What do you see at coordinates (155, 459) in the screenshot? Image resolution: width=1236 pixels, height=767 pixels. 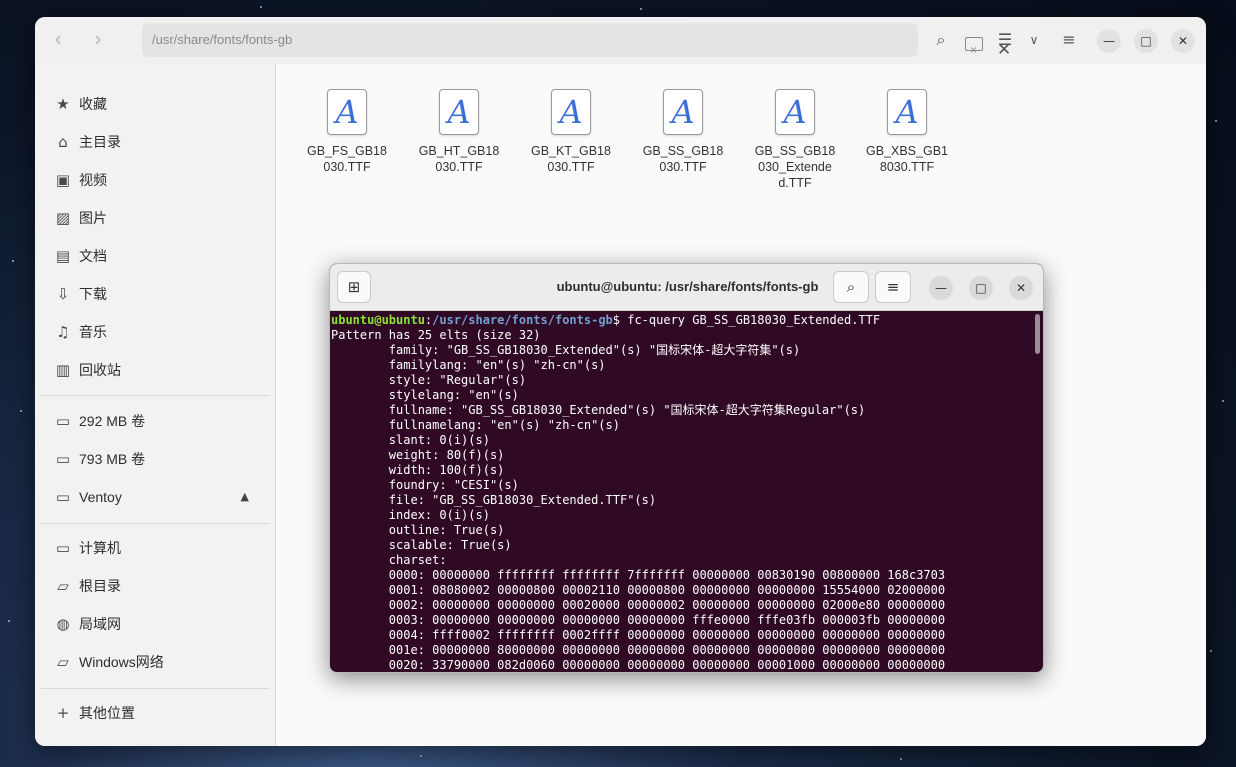 I see `sidebar-item-volume-793: ▭ 793 MB 卷` at bounding box center [155, 459].